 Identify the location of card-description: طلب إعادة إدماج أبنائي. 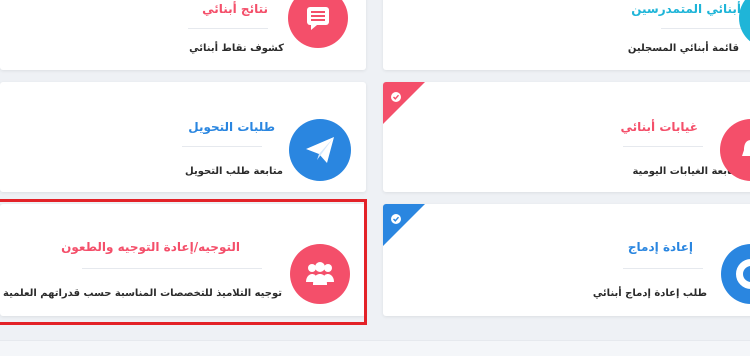
(649, 293).